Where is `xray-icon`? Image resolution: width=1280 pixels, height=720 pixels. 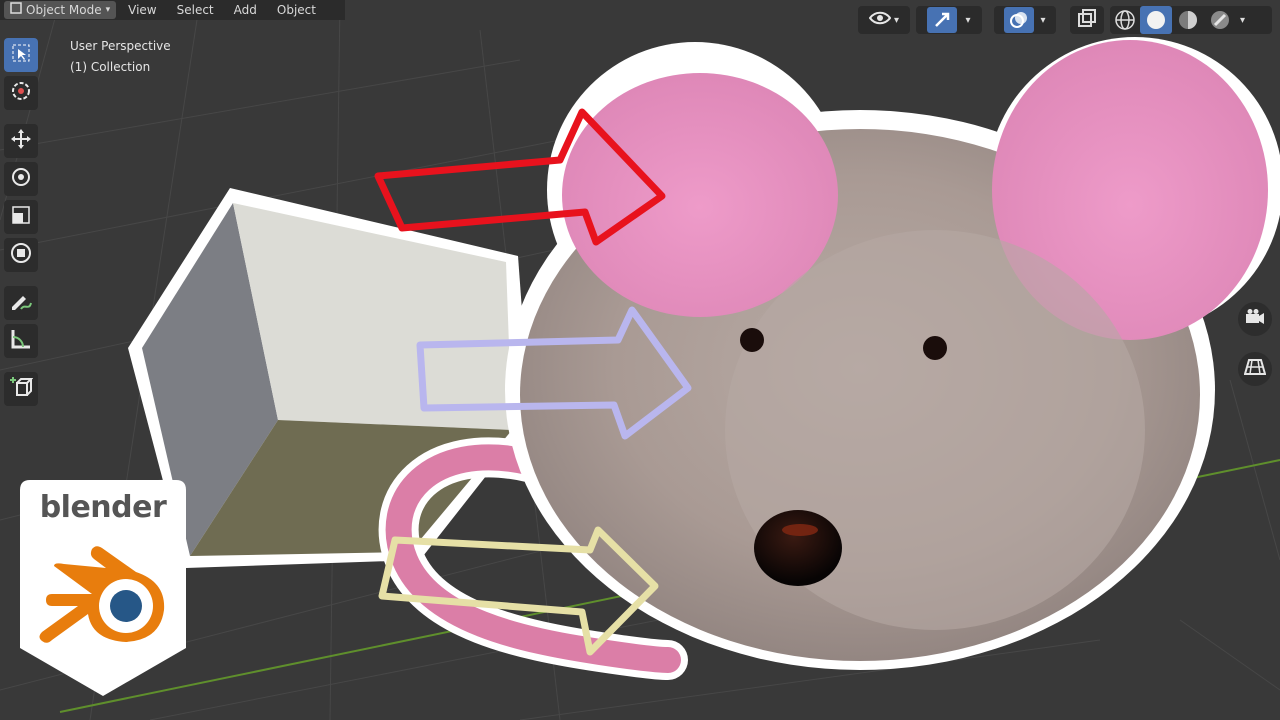 xray-icon is located at coordinates (1087, 20).